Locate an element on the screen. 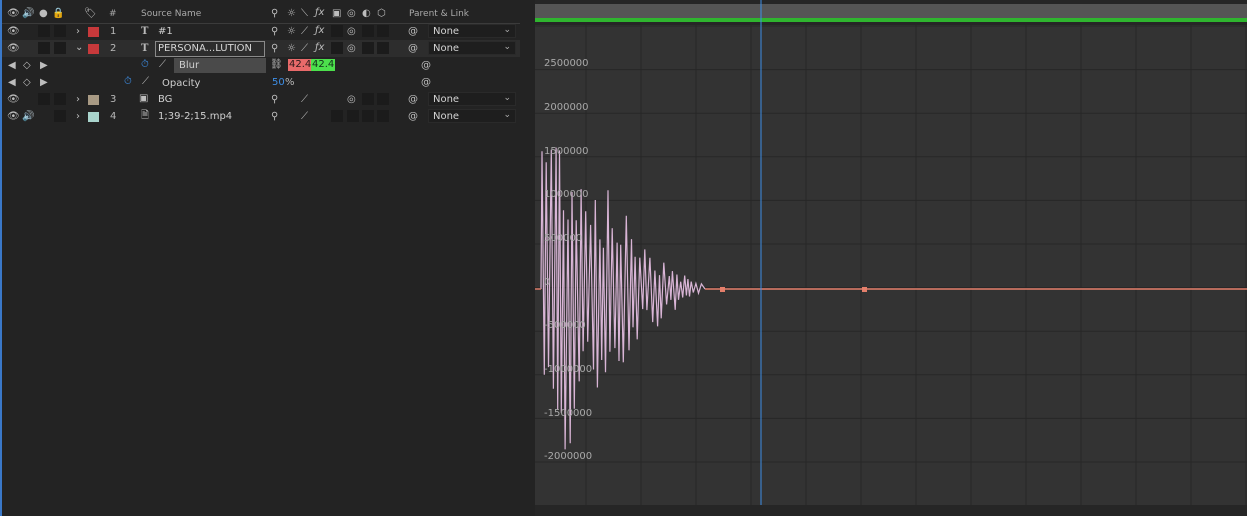 The height and width of the screenshot is (516, 1247). label-tag-icon: 🏷 is located at coordinates (90, 14).